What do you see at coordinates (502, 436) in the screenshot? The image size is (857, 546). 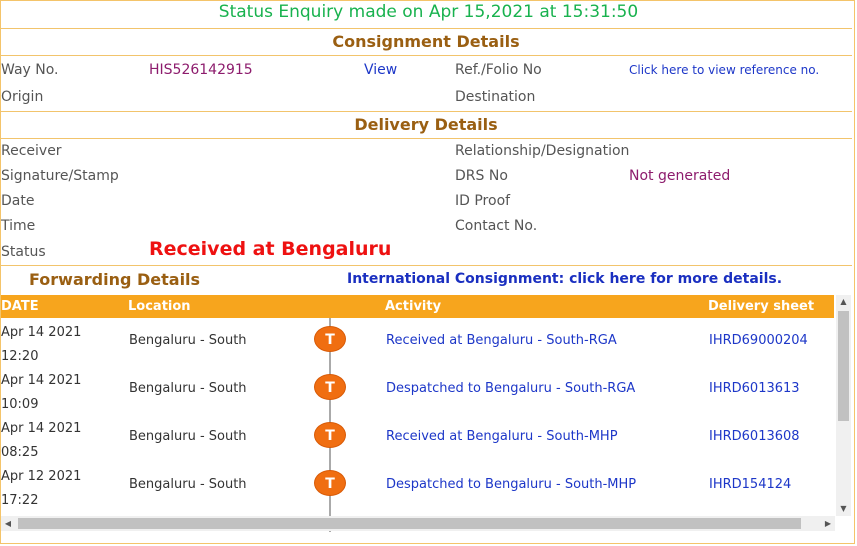 I see `row-activity-link: Received at Bengaluru - South-MHP` at bounding box center [502, 436].